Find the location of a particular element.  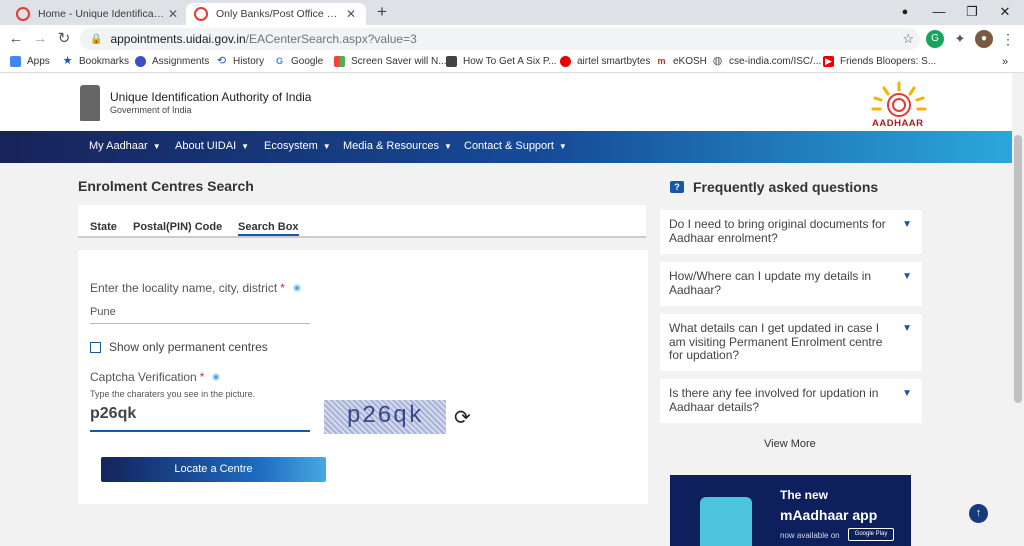

promo-line2: mAadhaar app is located at coordinates (829, 515).